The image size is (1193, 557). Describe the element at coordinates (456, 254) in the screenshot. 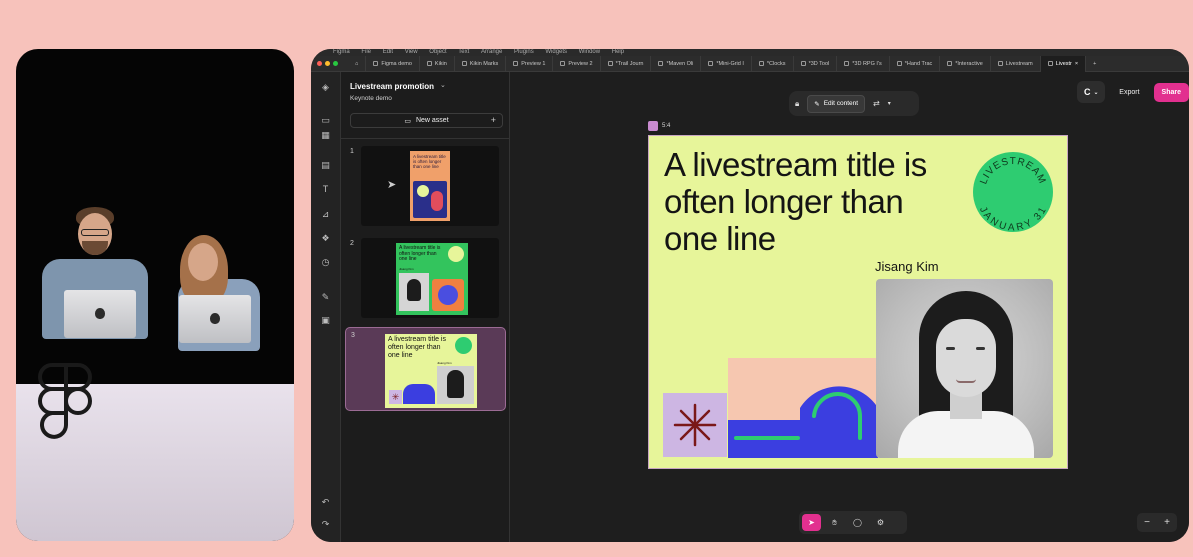

I see `thumbnail-badge` at that location.